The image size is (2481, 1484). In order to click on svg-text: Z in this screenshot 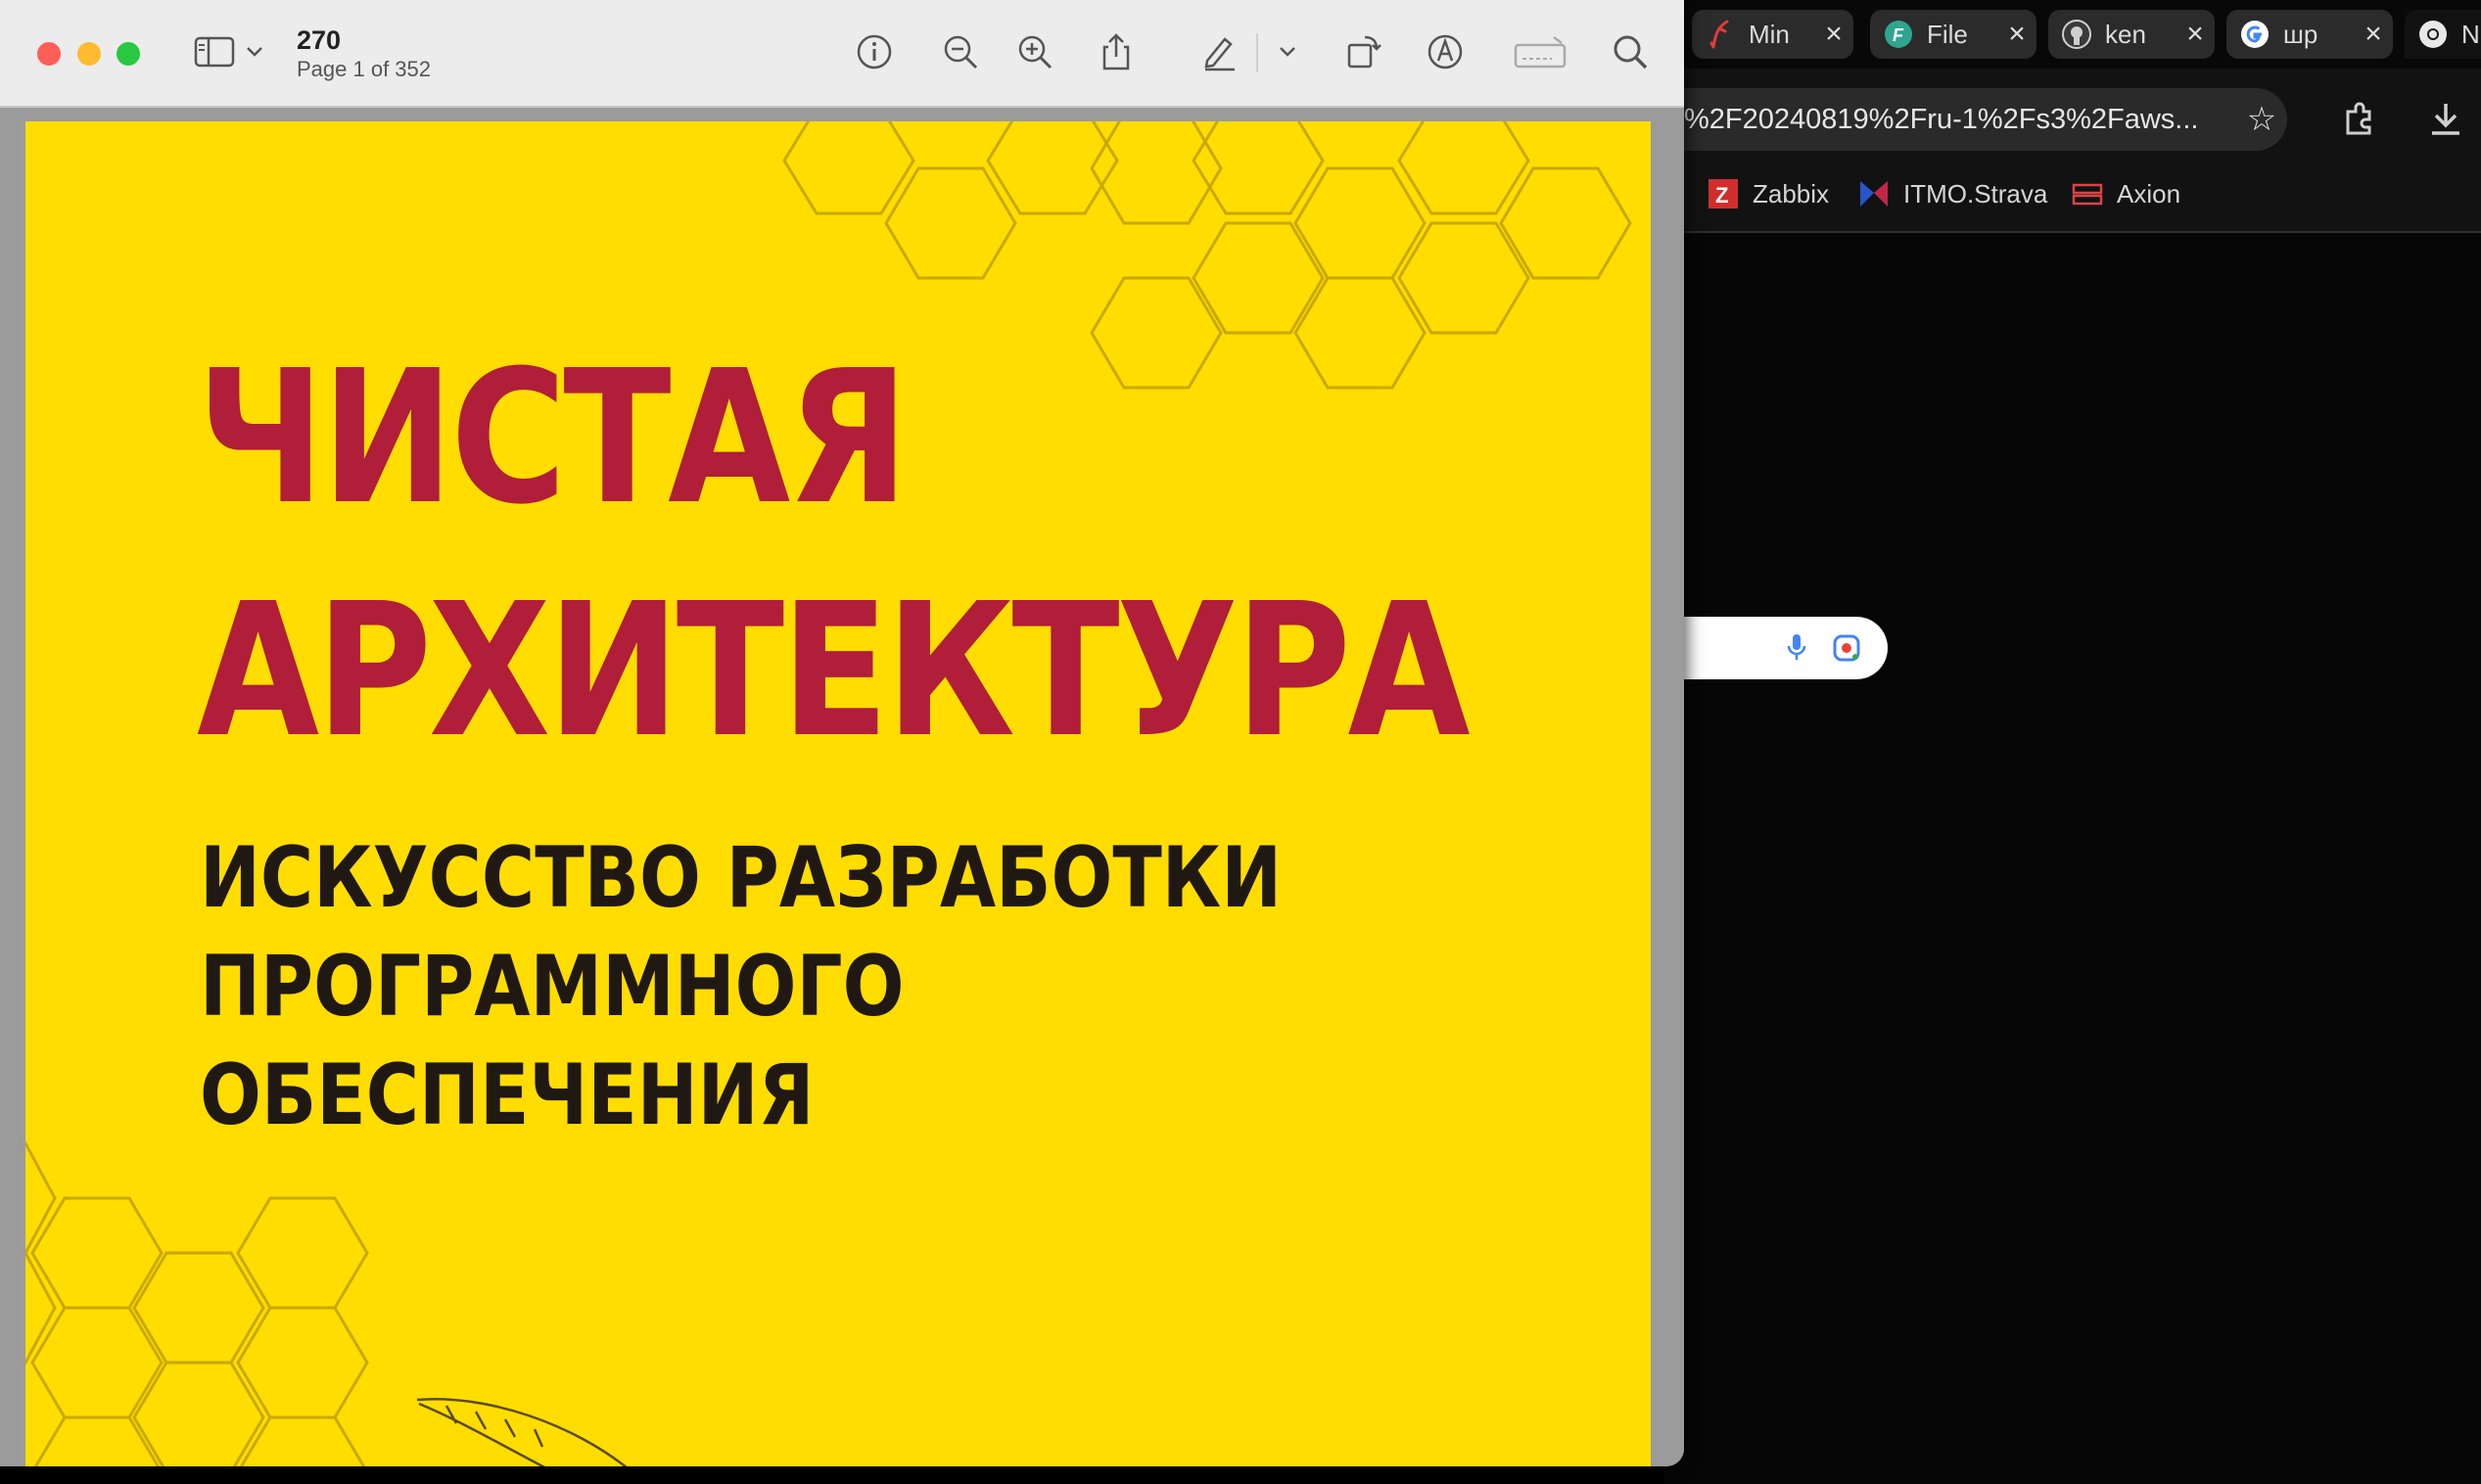, I will do `click(1721, 195)`.